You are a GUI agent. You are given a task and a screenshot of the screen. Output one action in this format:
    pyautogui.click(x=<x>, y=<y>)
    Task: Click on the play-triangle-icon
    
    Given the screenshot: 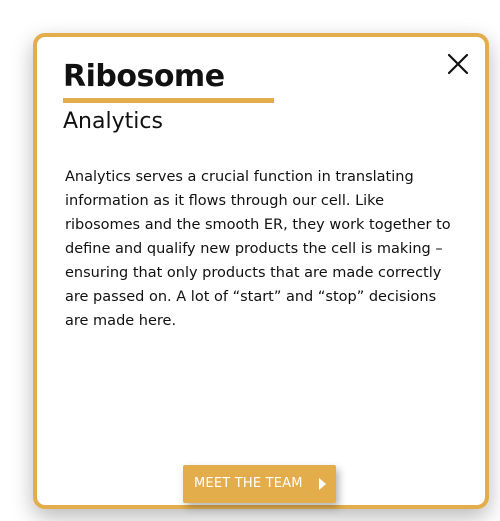 What is the action you would take?
    pyautogui.click(x=322, y=484)
    